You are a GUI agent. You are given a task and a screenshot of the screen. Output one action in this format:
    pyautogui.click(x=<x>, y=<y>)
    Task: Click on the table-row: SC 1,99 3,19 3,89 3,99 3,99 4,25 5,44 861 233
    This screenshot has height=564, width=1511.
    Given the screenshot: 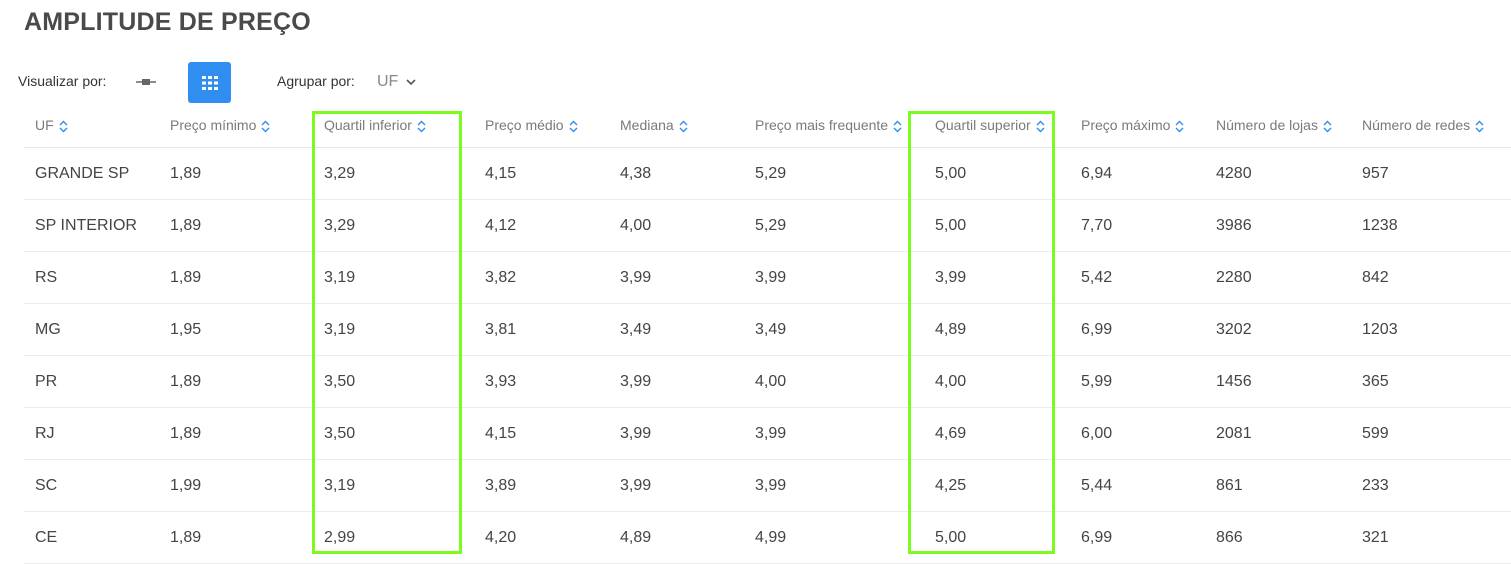 What is the action you would take?
    pyautogui.click(x=767, y=485)
    